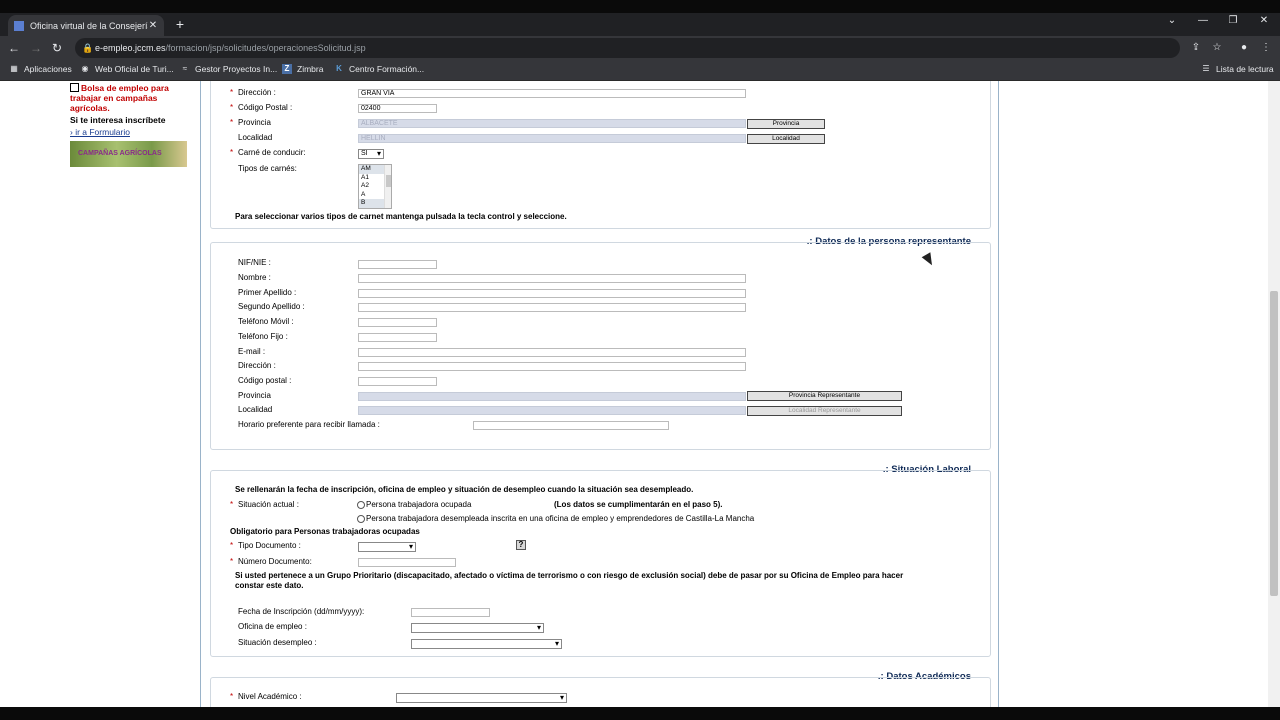 The height and width of the screenshot is (720, 1280). Describe the element at coordinates (250, 122) in the screenshot. I see `field-provincia-label: * Provincia` at that location.